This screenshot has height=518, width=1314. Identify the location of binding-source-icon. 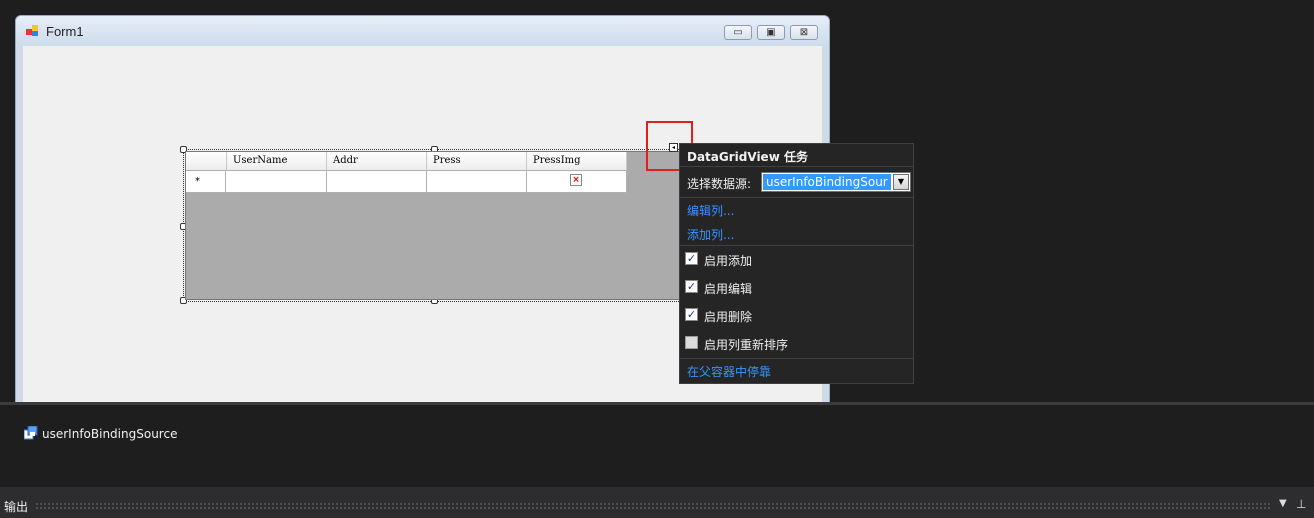
(31, 433).